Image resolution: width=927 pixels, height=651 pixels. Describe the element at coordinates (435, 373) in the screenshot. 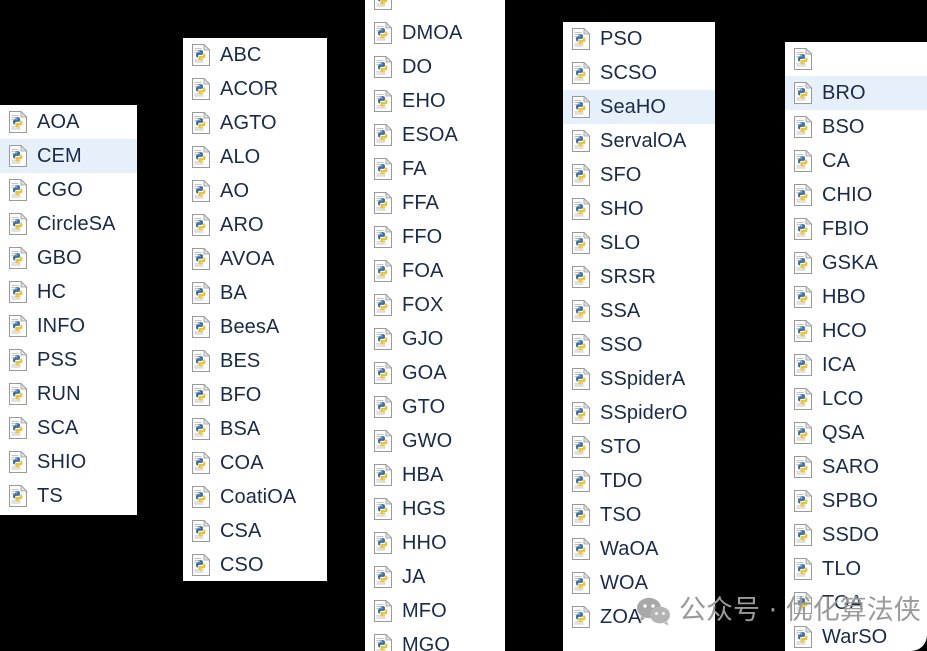

I see `file-list-item: GOA` at that location.